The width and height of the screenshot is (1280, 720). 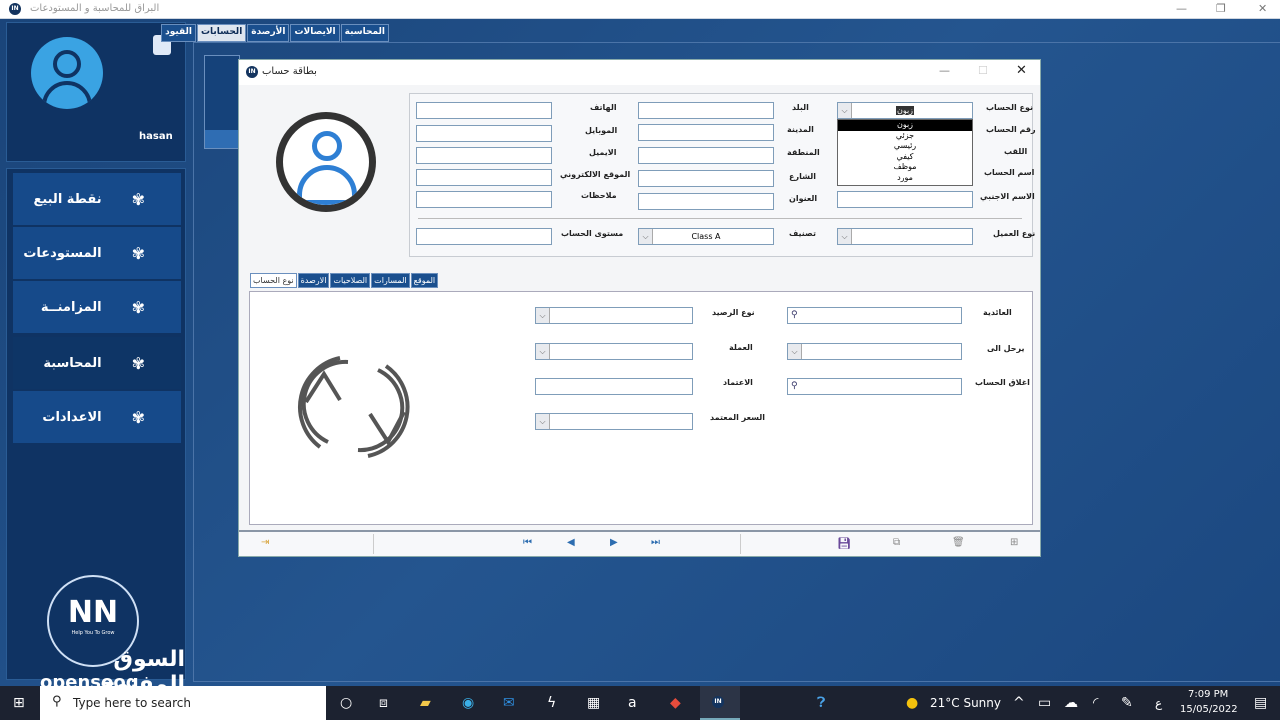 What do you see at coordinates (614, 351) in the screenshot?
I see `currency-dropdown: ⌵` at bounding box center [614, 351].